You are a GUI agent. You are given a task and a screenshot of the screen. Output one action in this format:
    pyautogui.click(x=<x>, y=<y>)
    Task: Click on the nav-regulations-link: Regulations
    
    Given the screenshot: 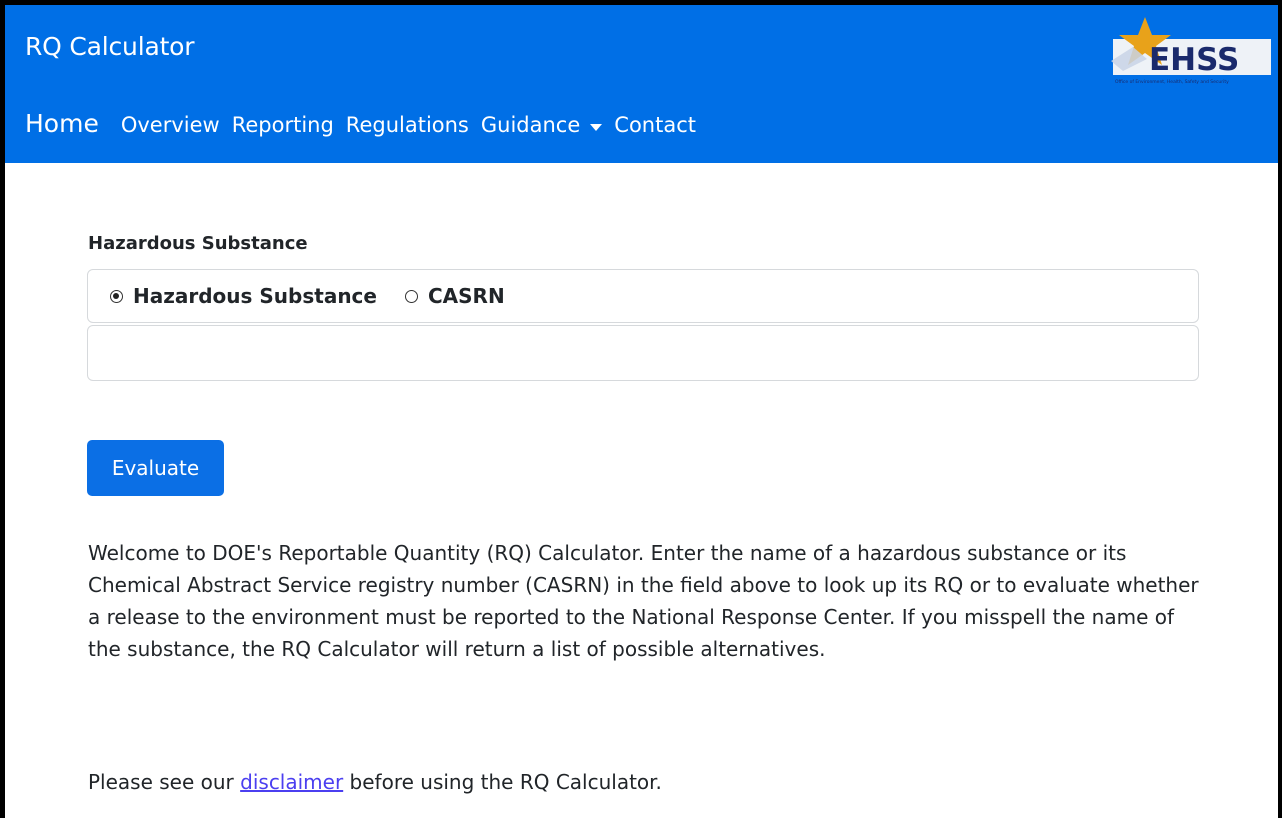 What is the action you would take?
    pyautogui.click(x=407, y=125)
    